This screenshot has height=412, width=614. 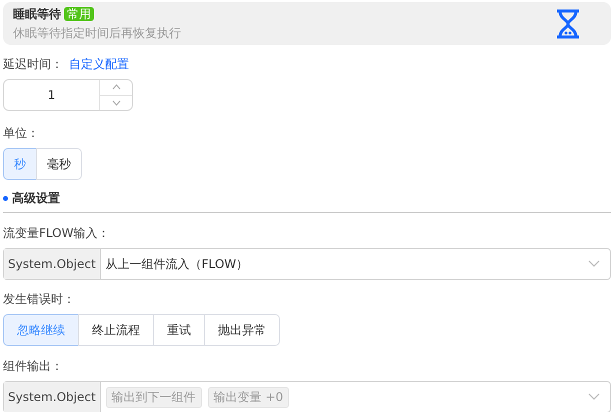 What do you see at coordinates (116, 87) in the screenshot?
I see `chevron-up-icon` at bounding box center [116, 87].